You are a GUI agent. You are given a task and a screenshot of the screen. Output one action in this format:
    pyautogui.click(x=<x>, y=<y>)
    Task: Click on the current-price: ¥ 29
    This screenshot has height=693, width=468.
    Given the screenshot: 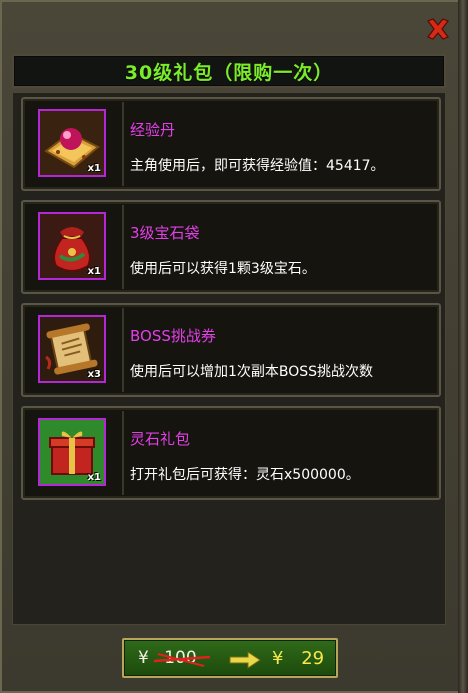 What is the action you would take?
    pyautogui.click(x=298, y=658)
    